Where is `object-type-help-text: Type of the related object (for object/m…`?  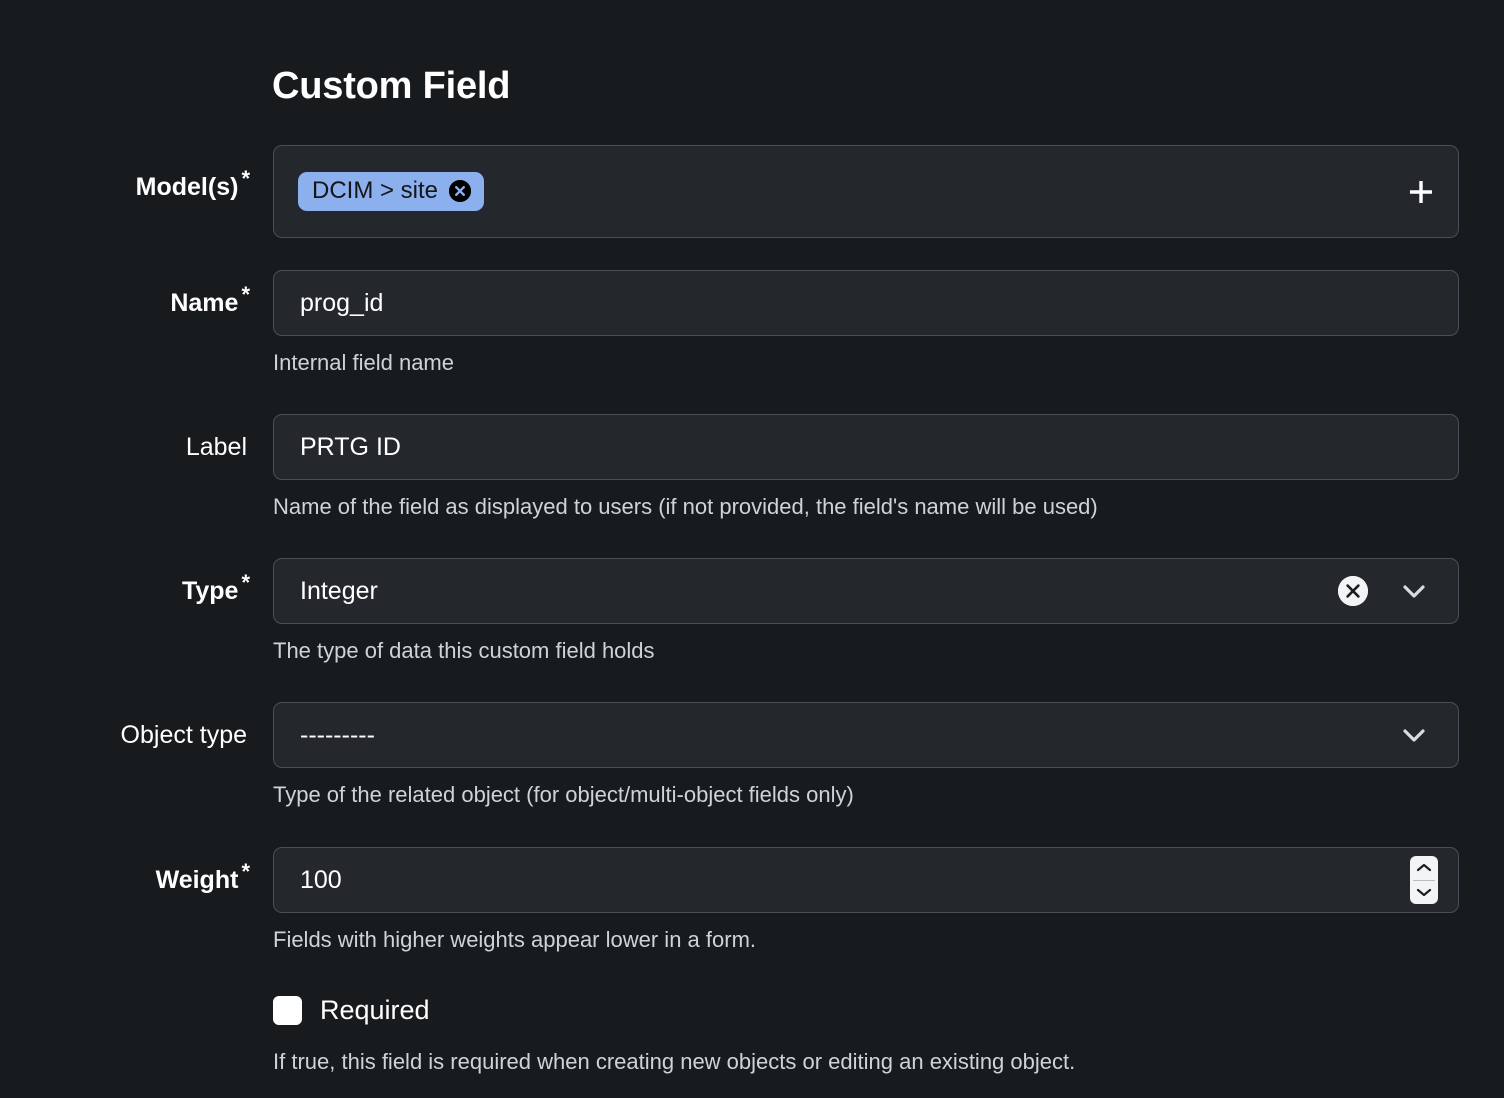 object-type-help-text: Type of the related object (for object/m… is located at coordinates (563, 794).